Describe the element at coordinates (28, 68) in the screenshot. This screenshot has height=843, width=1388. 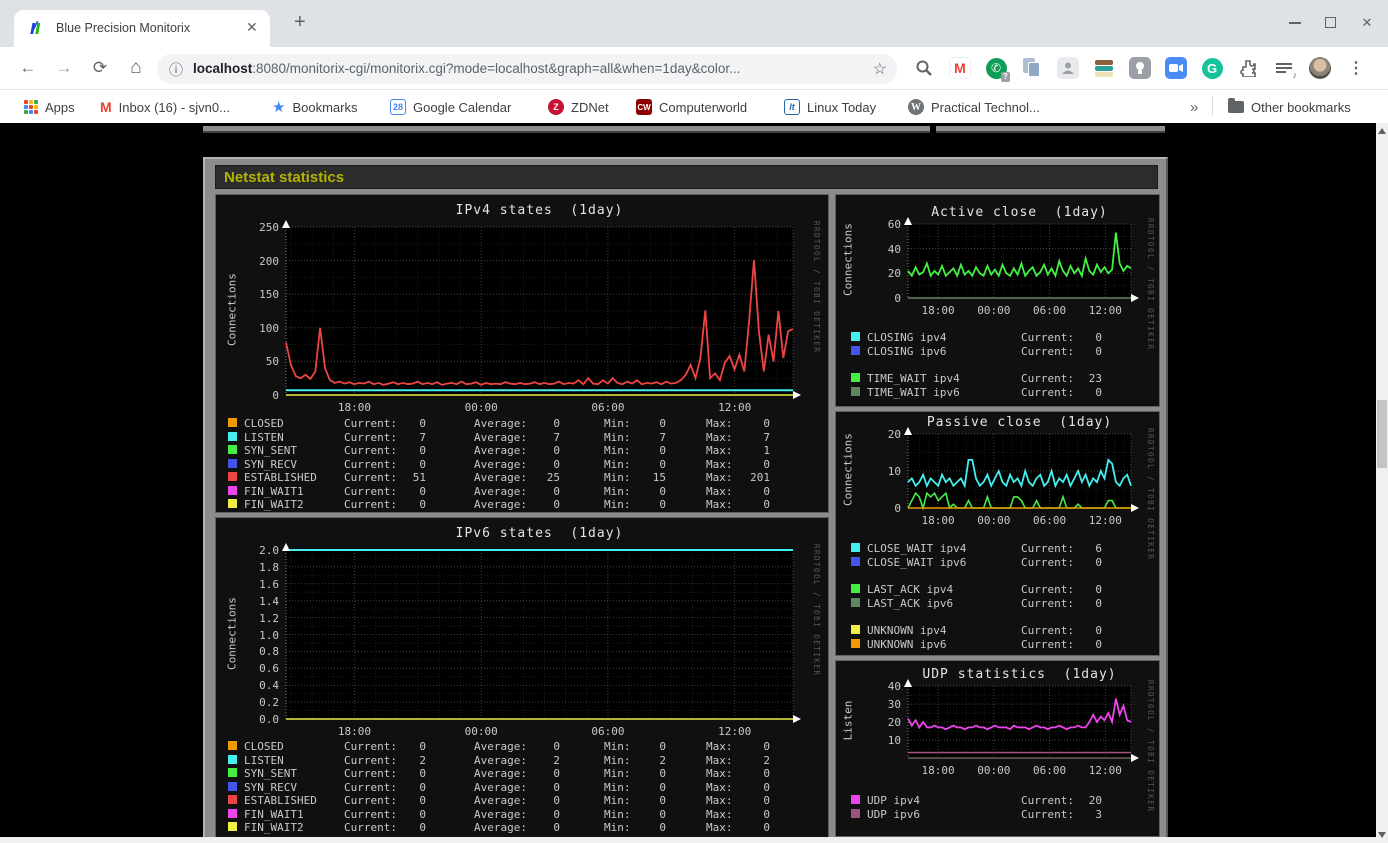
I see `back-icon: ←` at that location.